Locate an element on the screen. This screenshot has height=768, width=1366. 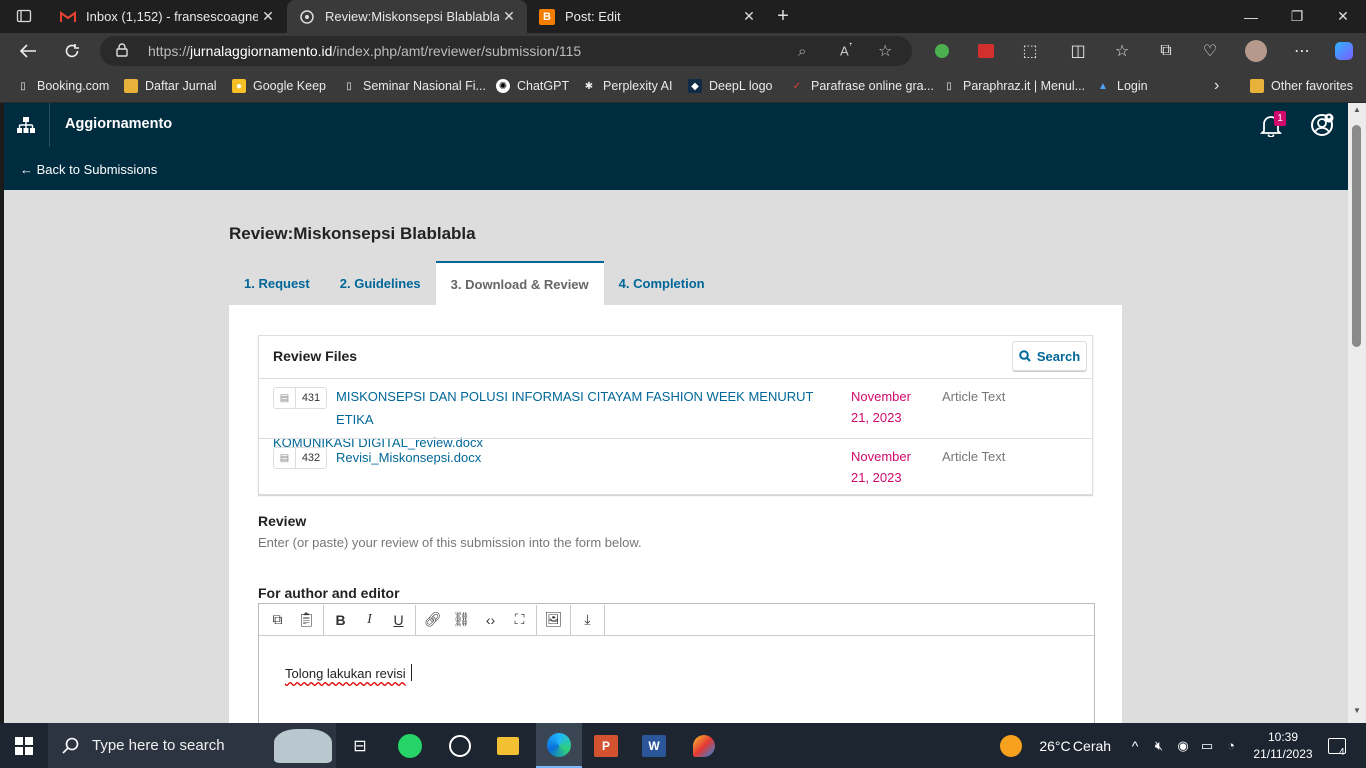
collections-icon: ⧉ is located at coordinates (1166, 51).